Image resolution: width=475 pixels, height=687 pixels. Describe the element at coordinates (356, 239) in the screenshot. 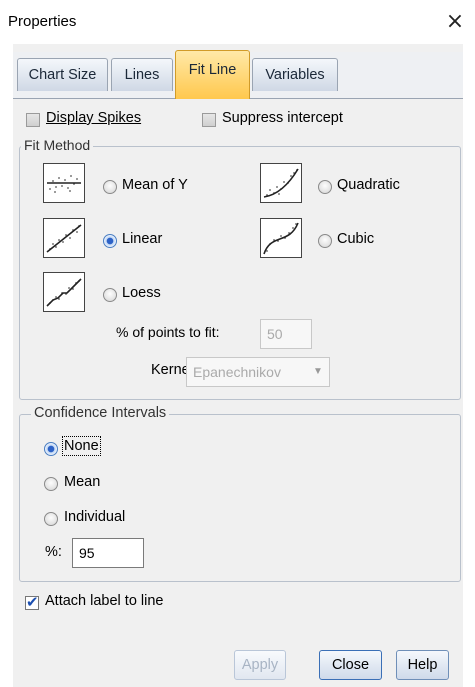

I see `cubic-label: Cubic` at that location.